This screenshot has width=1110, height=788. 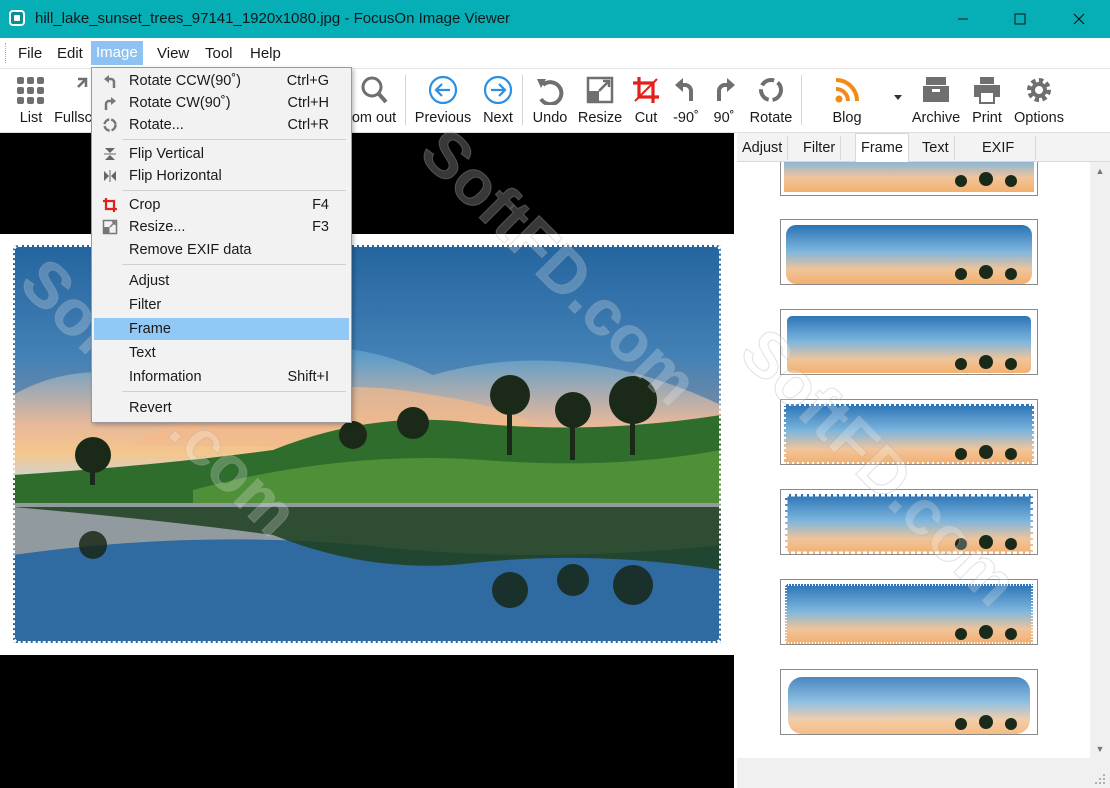 I want to click on menu-item-rotate-cw: Rotate CW(90˚) Ctrl+H, so click(x=221, y=103).